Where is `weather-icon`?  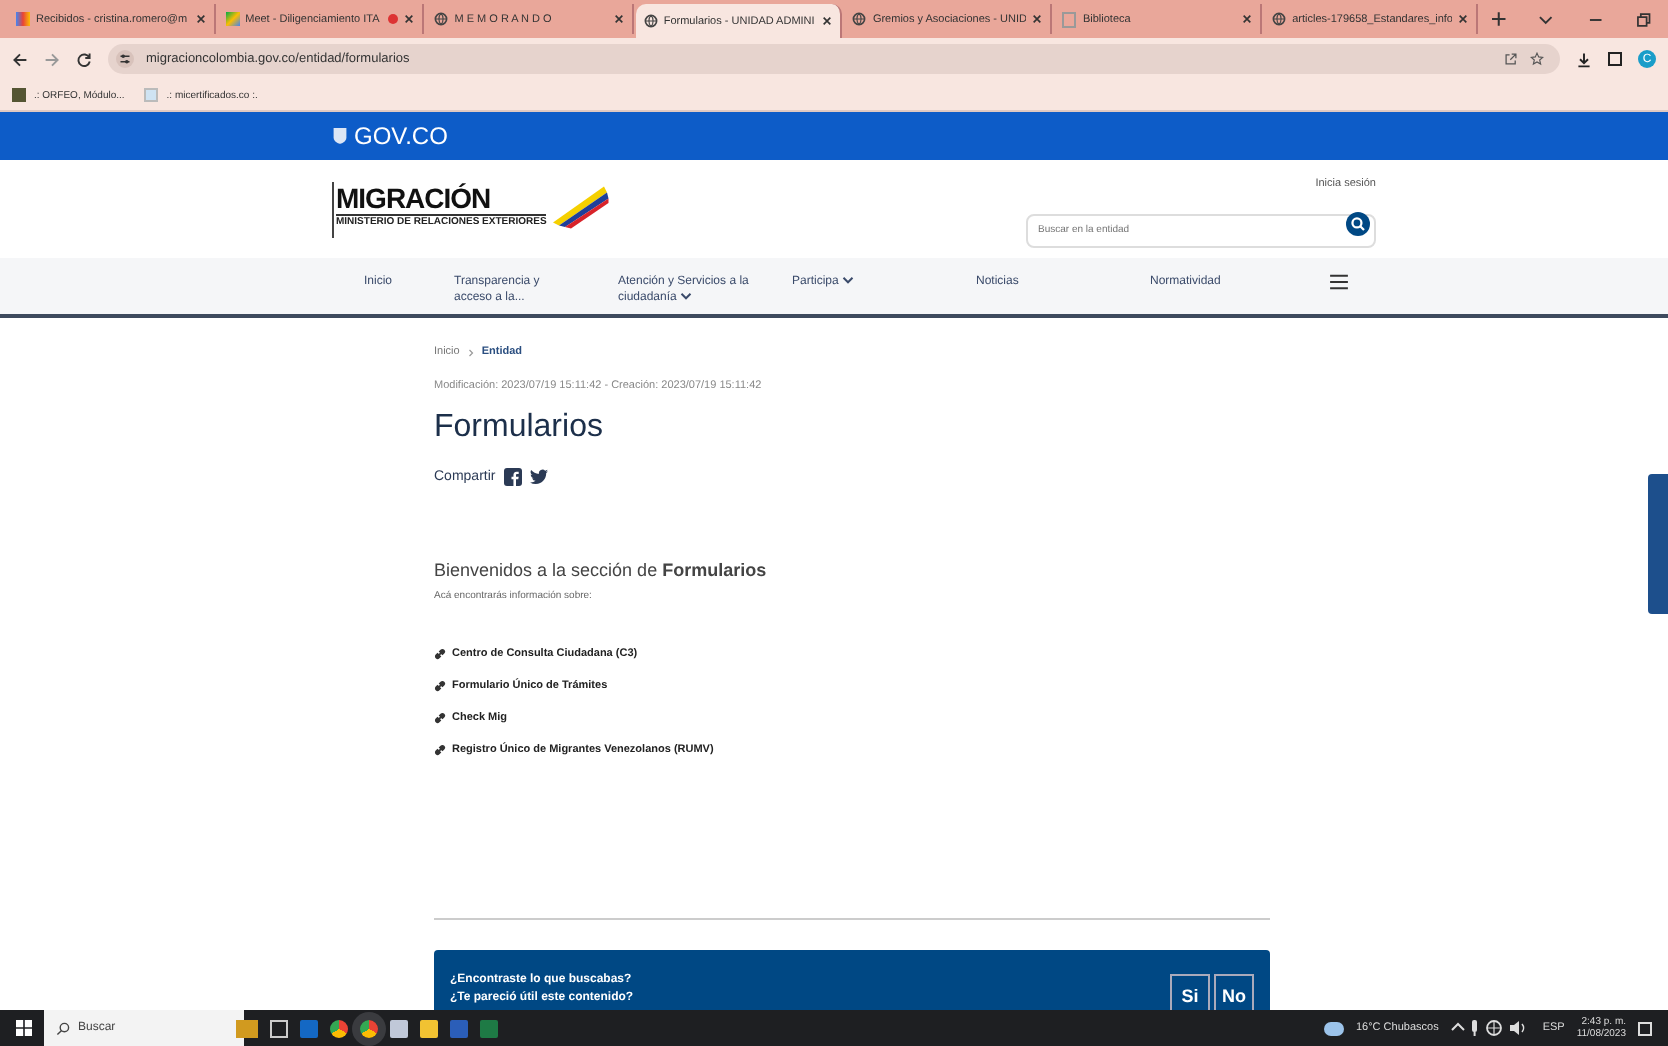
weather-icon is located at coordinates (1333, 1028).